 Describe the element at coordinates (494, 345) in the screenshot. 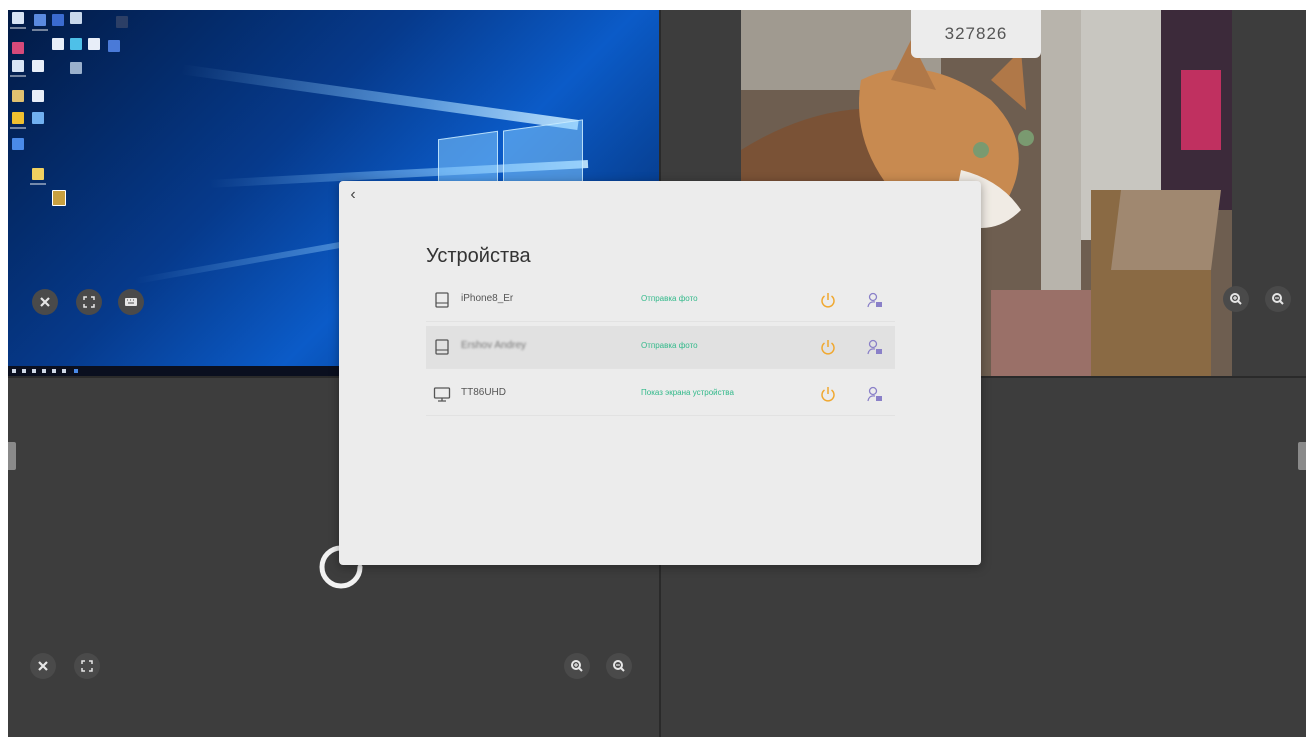

I see `device-name: Ershov Andrey` at that location.